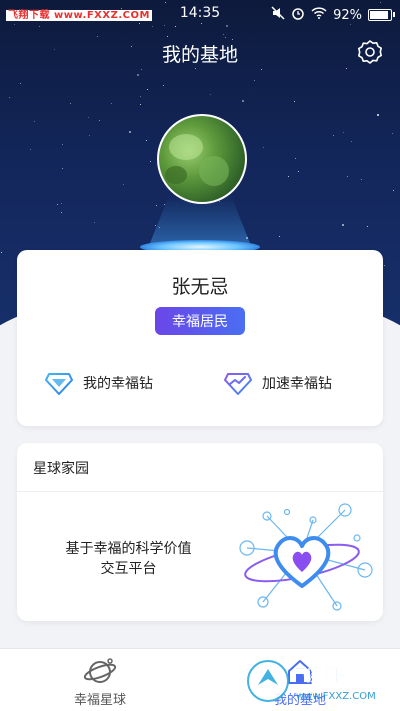 The height and width of the screenshot is (711, 400). I want to click on gear-icon, so click(370, 52).